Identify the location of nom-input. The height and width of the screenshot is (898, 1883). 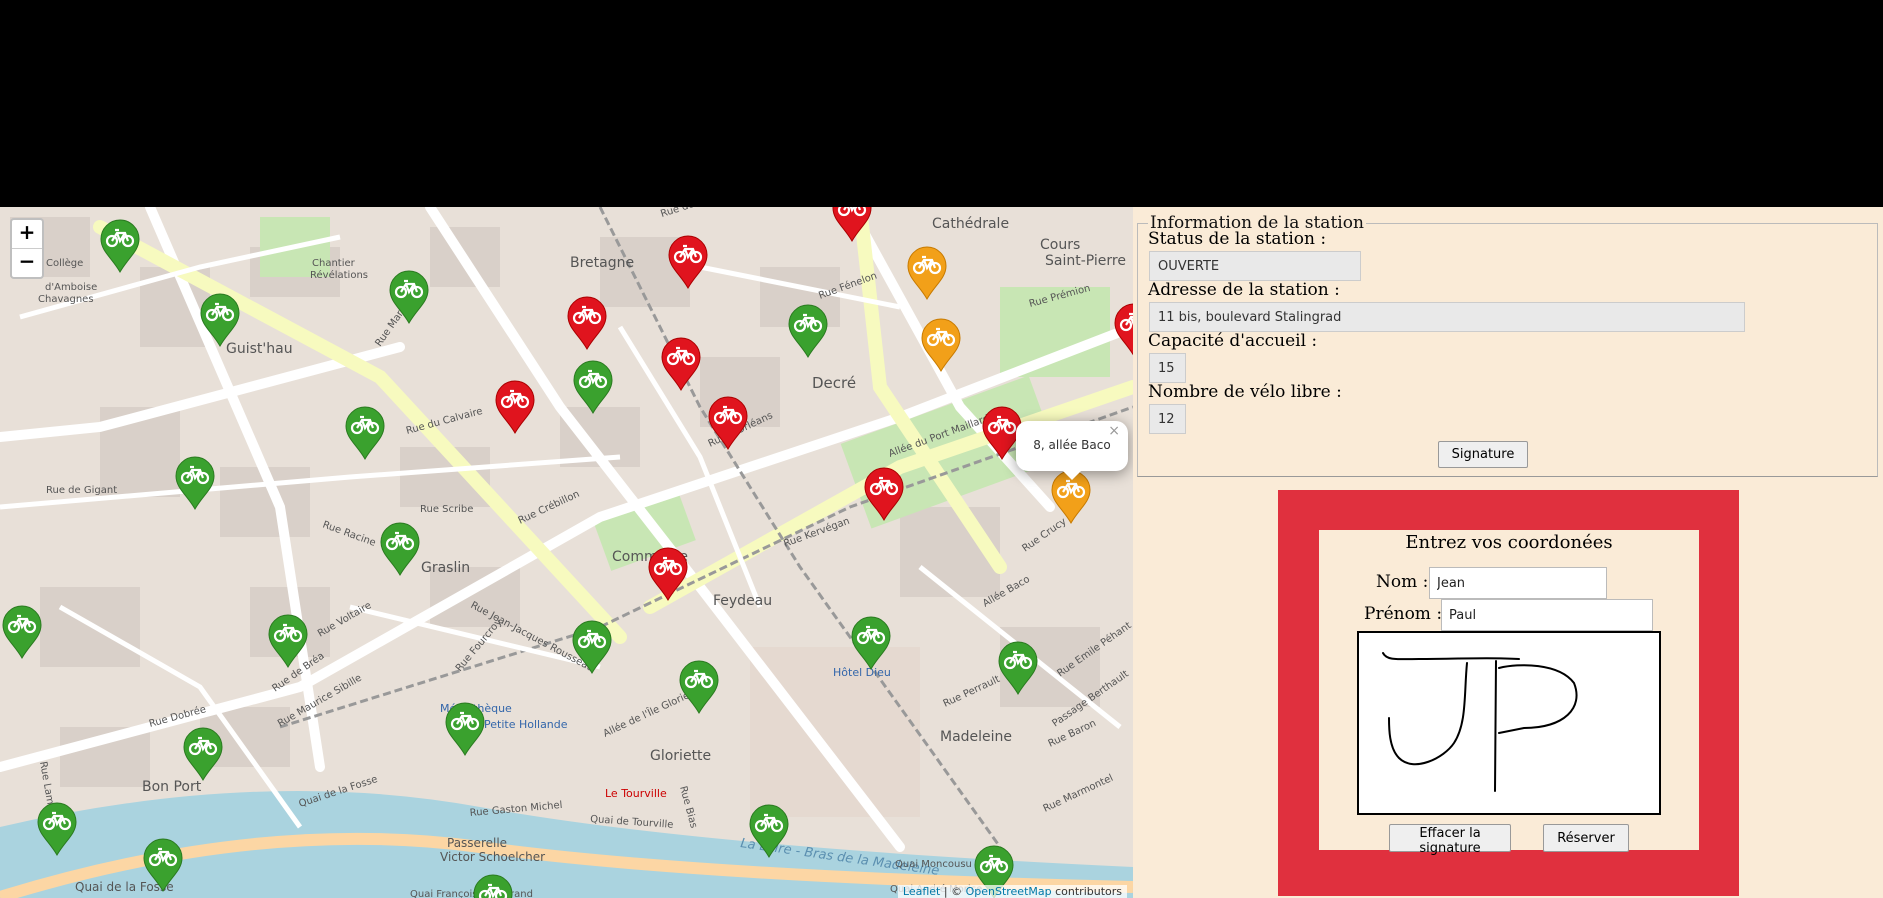
(1518, 583).